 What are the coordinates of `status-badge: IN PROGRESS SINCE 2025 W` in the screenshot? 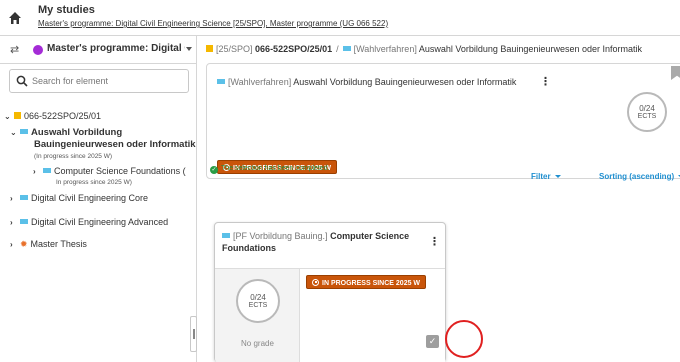 It's located at (366, 282).